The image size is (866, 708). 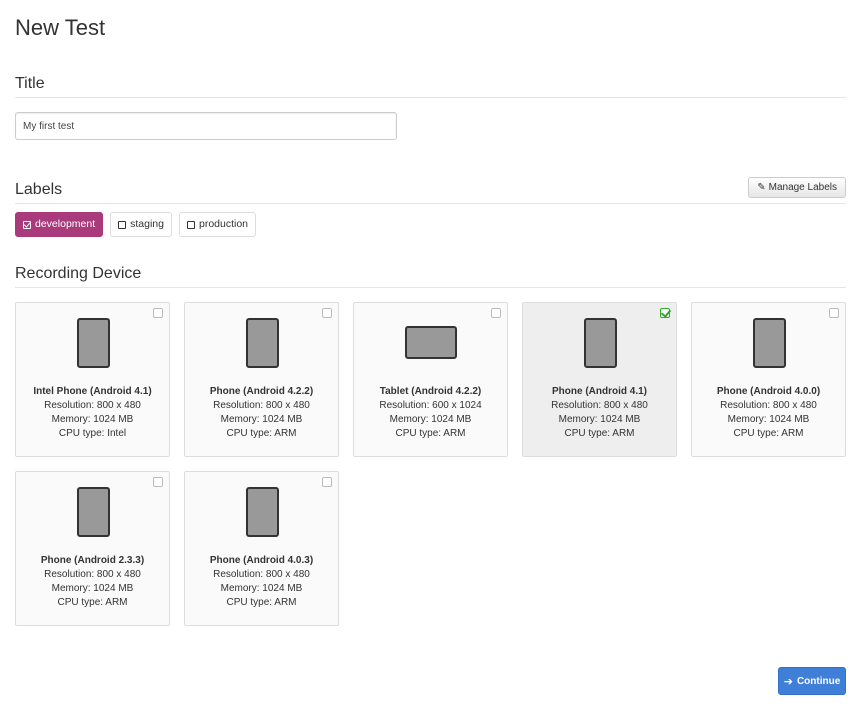 I want to click on label-text: development, so click(x=65, y=224).